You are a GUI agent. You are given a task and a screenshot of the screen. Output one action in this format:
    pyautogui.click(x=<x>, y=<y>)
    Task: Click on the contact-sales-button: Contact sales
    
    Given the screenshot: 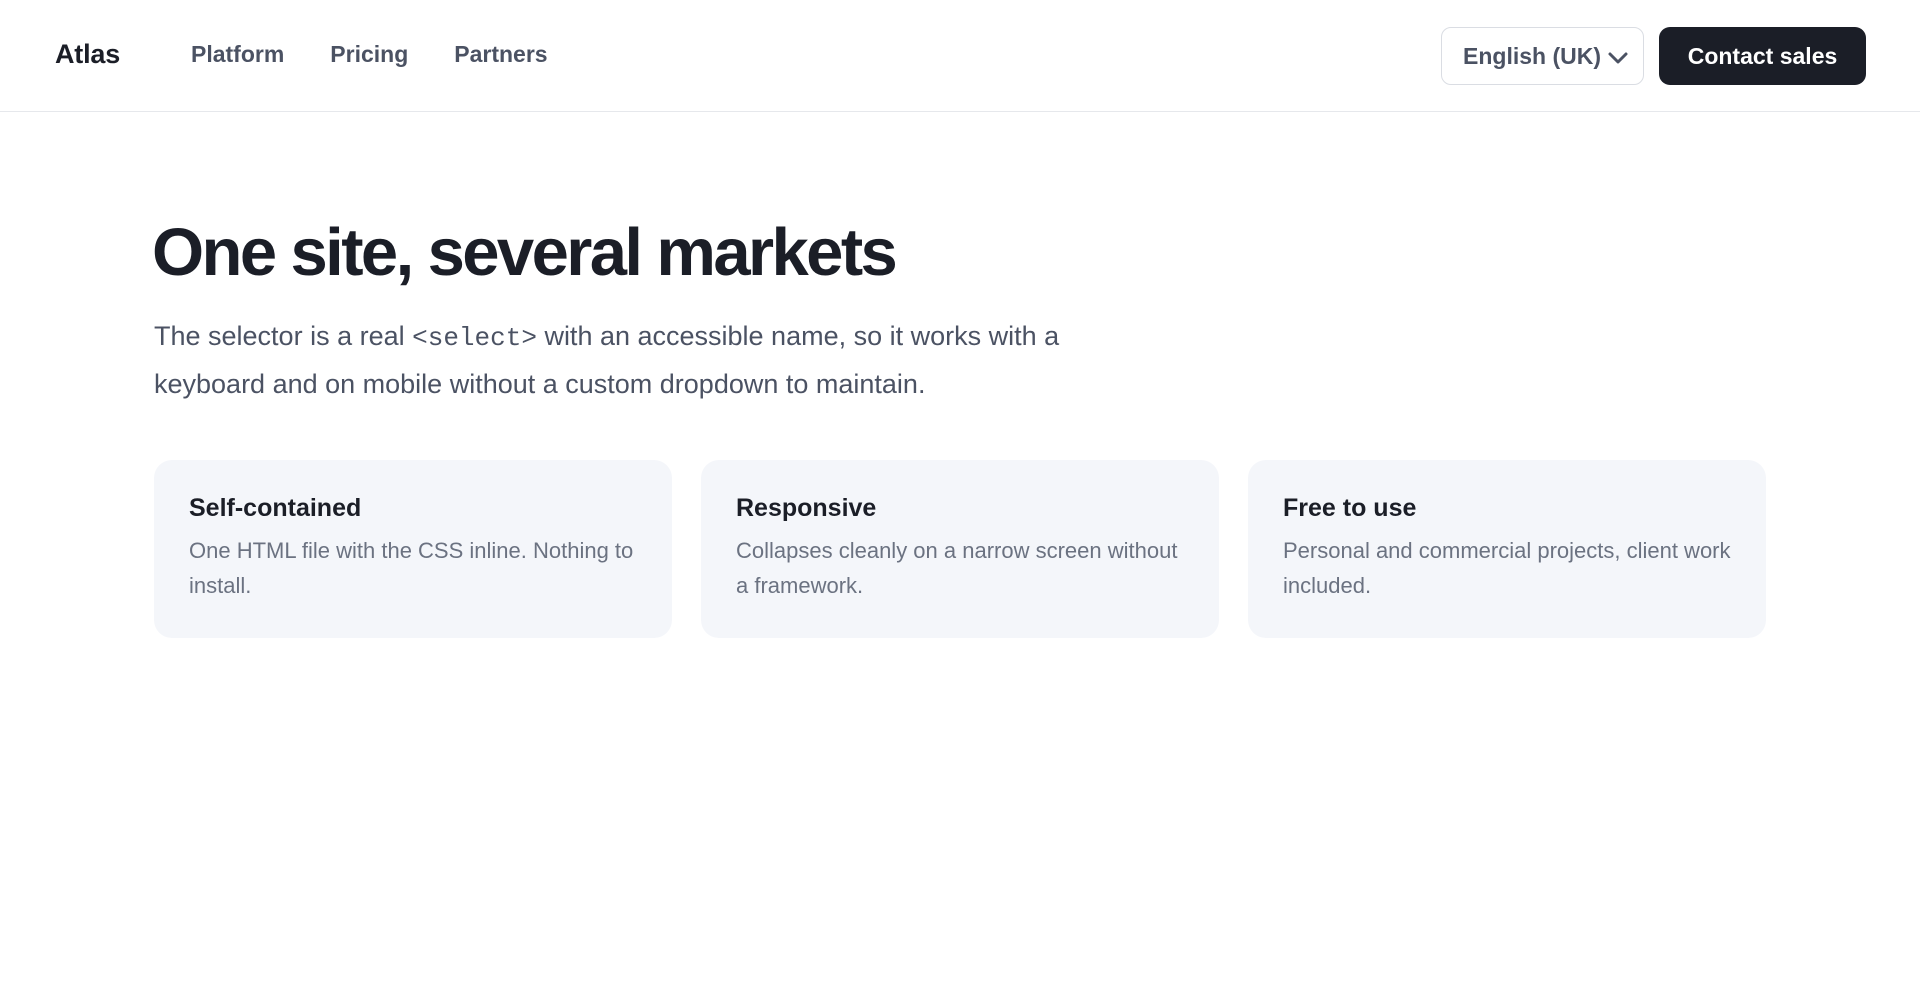 What is the action you would take?
    pyautogui.click(x=1762, y=56)
    